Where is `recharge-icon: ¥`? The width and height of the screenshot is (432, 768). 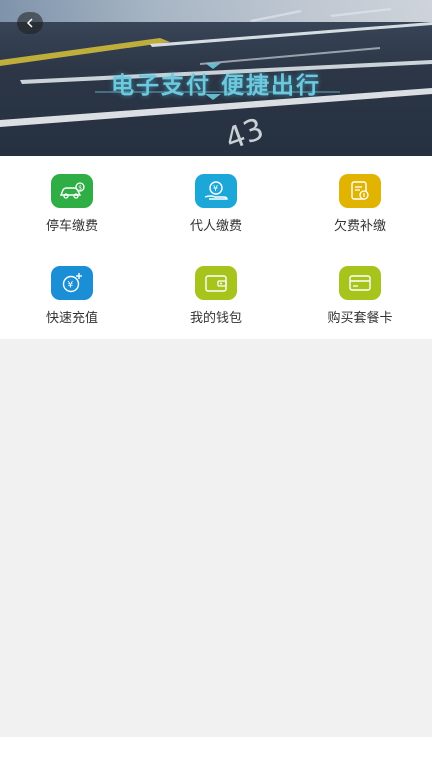
recharge-icon: ¥ is located at coordinates (72, 283).